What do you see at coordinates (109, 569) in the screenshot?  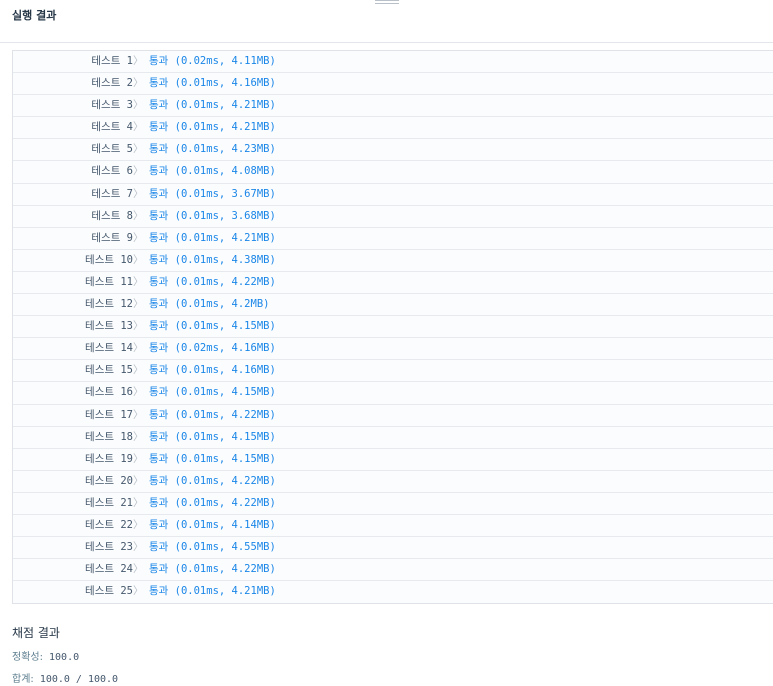 I see `test-name: 테스트 24` at bounding box center [109, 569].